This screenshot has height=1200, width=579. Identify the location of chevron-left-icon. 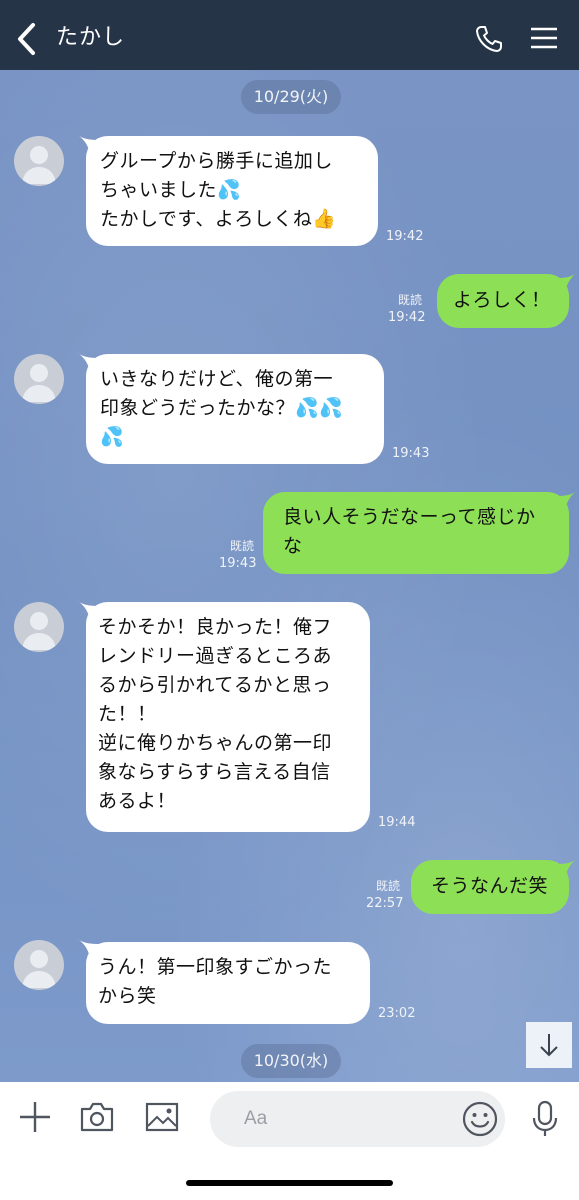
(26, 39).